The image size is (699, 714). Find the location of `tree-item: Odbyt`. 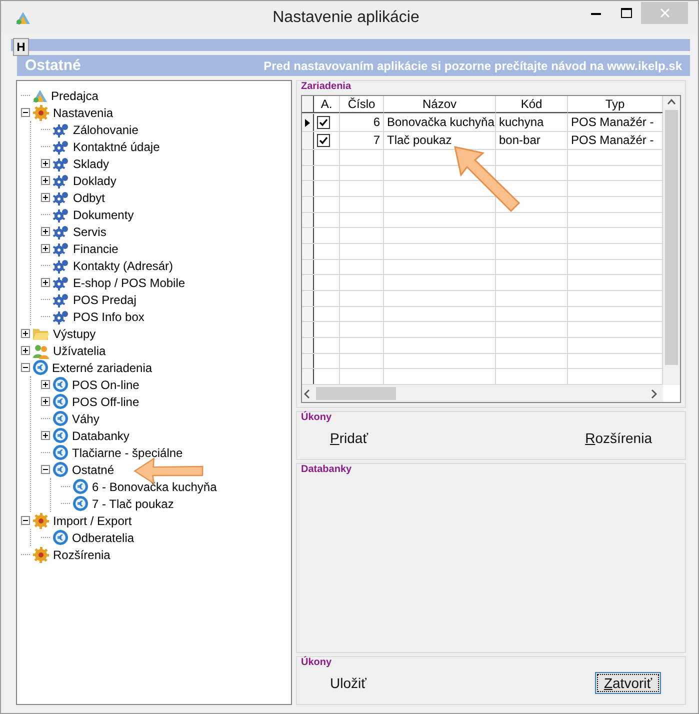

tree-item: Odbyt is located at coordinates (89, 197).